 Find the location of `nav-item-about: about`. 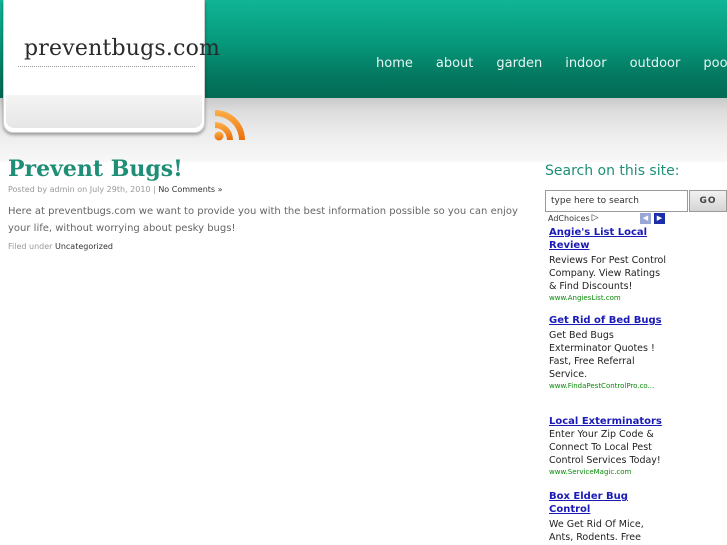

nav-item-about: about is located at coordinates (455, 63).